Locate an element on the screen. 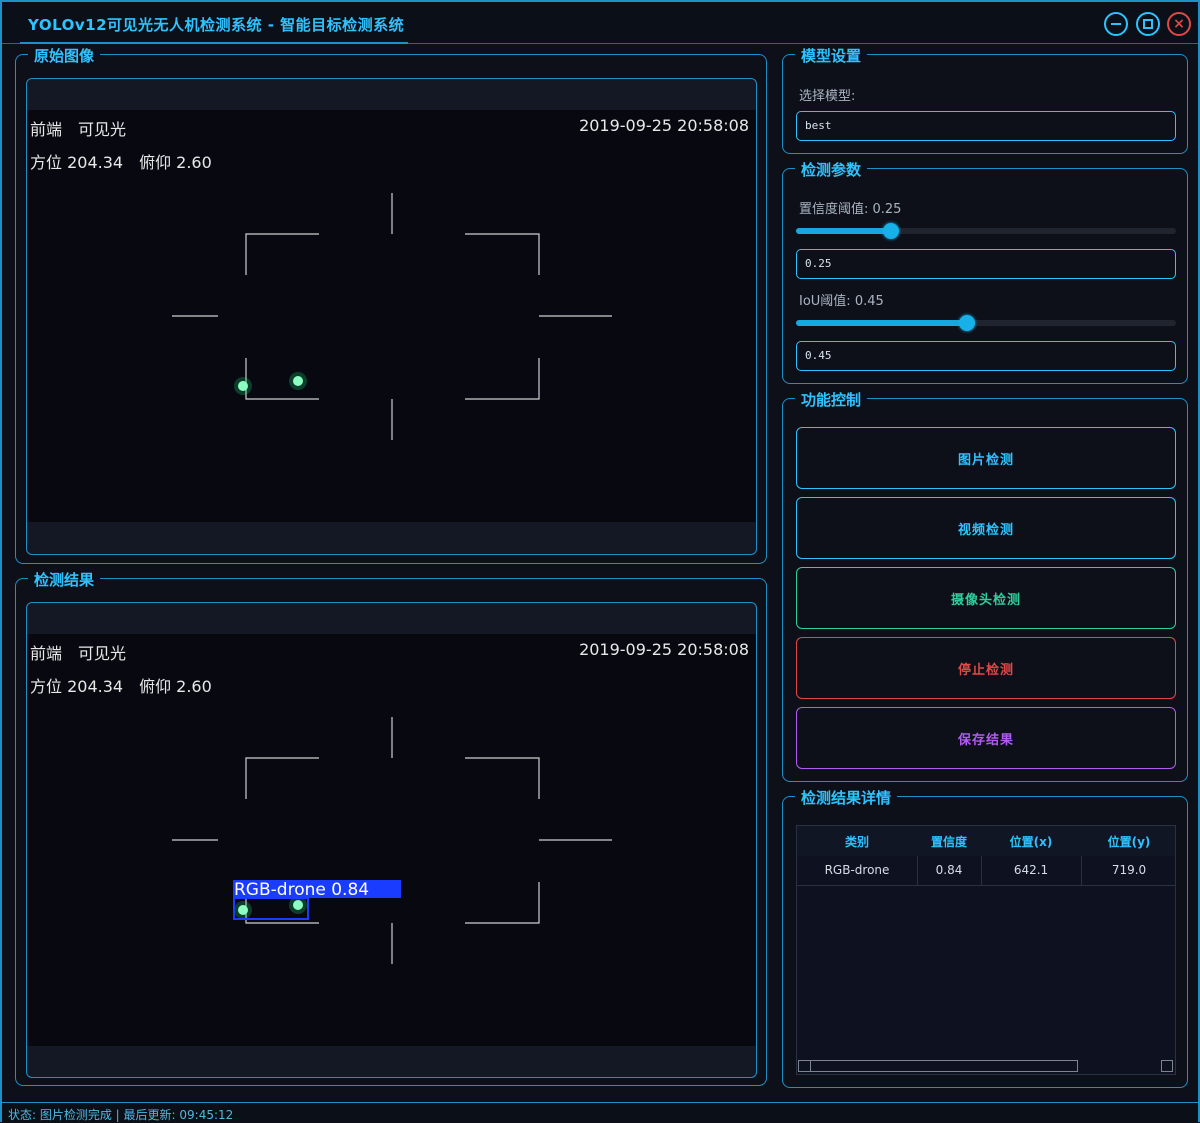 The height and width of the screenshot is (1123, 1200). original-image-title: 原始图像 is located at coordinates (64, 55).